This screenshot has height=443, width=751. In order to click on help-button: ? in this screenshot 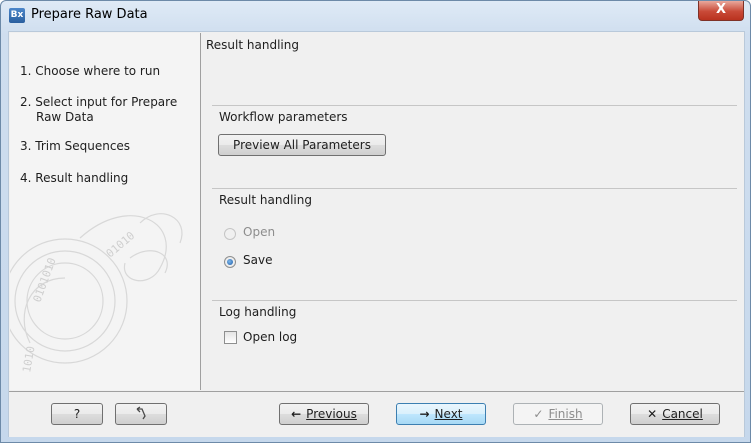, I will do `click(77, 414)`.